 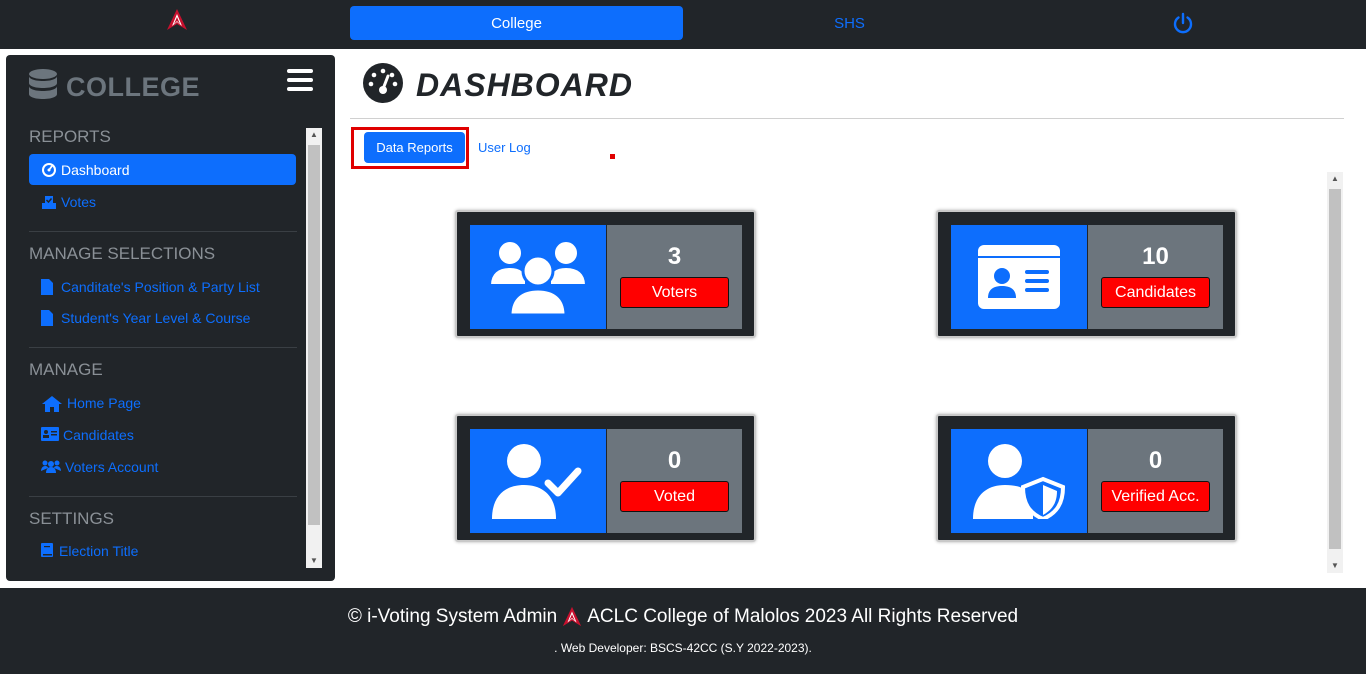 I want to click on page-title-text: DASHBOARD, so click(x=524, y=85).